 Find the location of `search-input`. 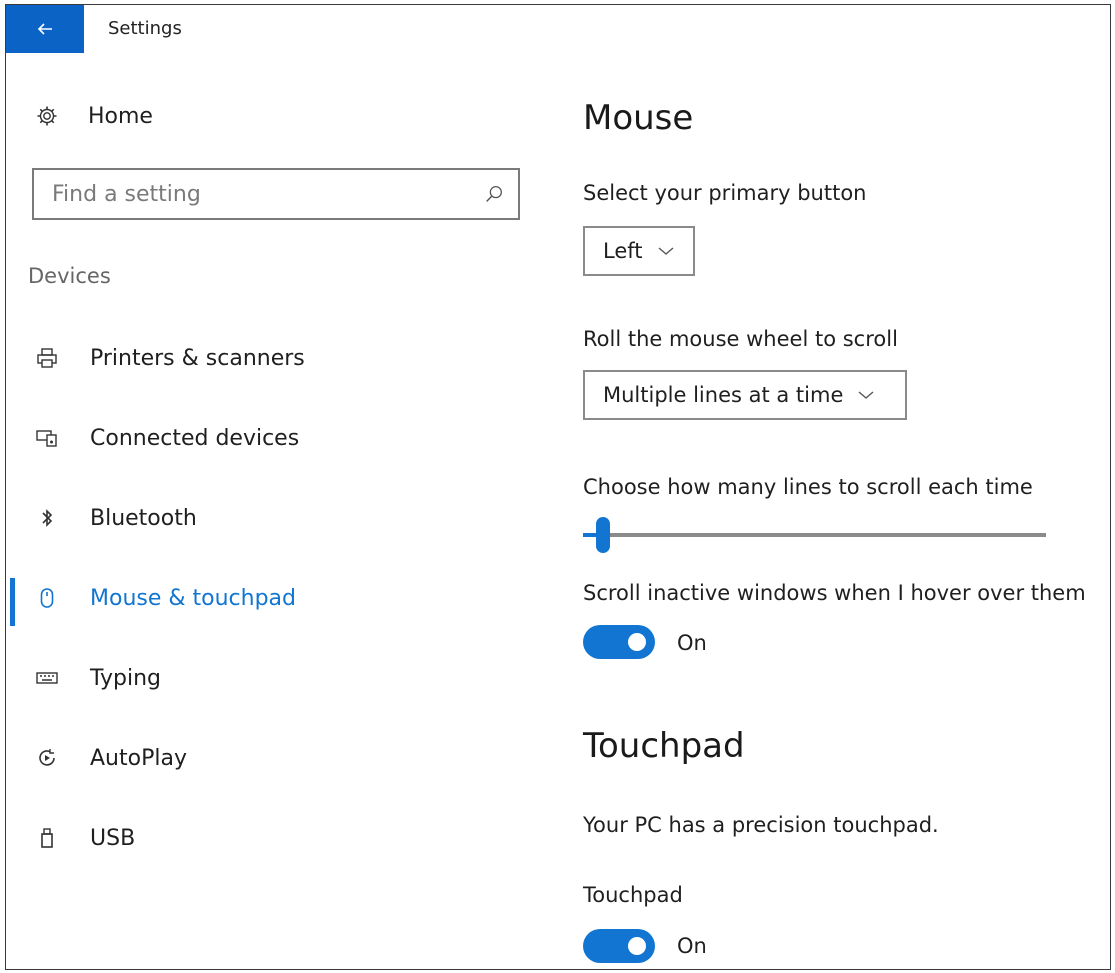

search-input is located at coordinates (257, 194).